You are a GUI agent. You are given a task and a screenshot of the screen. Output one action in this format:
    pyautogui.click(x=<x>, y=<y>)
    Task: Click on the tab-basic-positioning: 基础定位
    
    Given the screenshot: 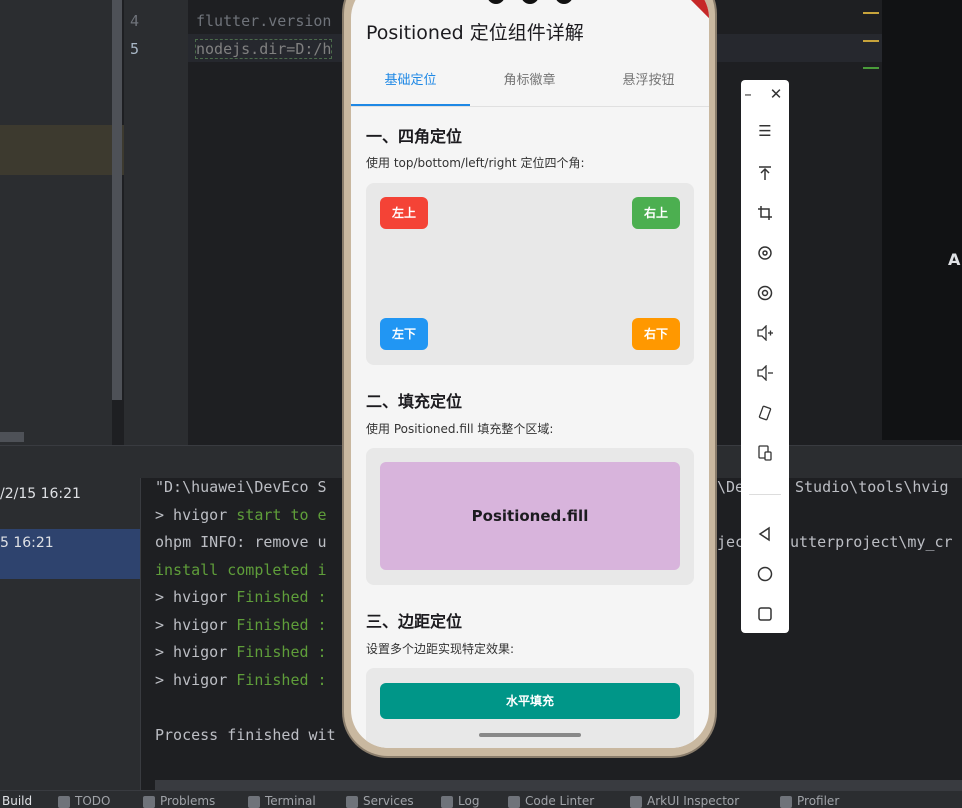 What is the action you would take?
    pyautogui.click(x=410, y=81)
    